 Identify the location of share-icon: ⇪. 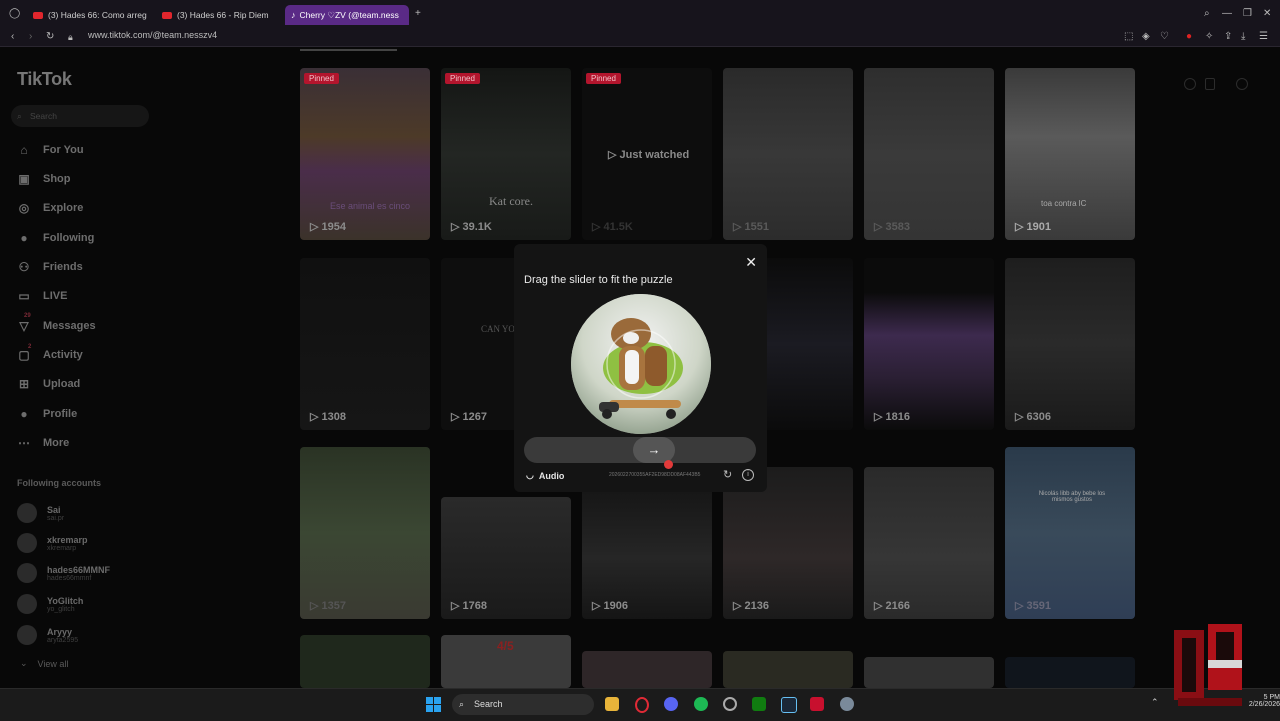
(1228, 37).